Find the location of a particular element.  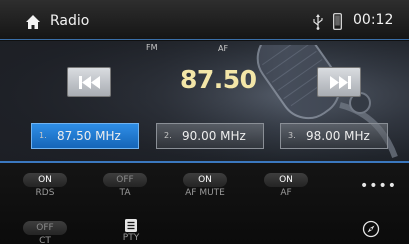

af-state: ON is located at coordinates (286, 180).